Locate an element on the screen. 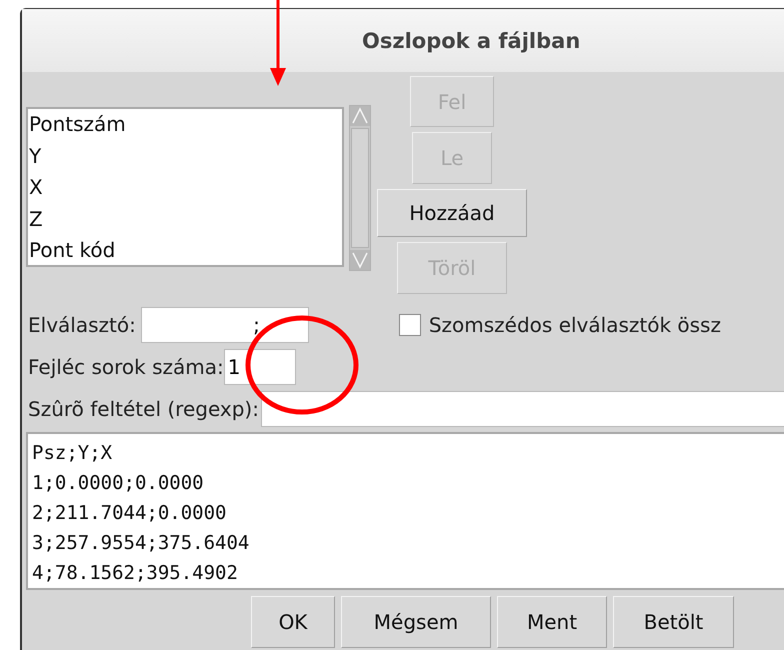  preview-line: 1;0.0000;0.0000 is located at coordinates (118, 483).